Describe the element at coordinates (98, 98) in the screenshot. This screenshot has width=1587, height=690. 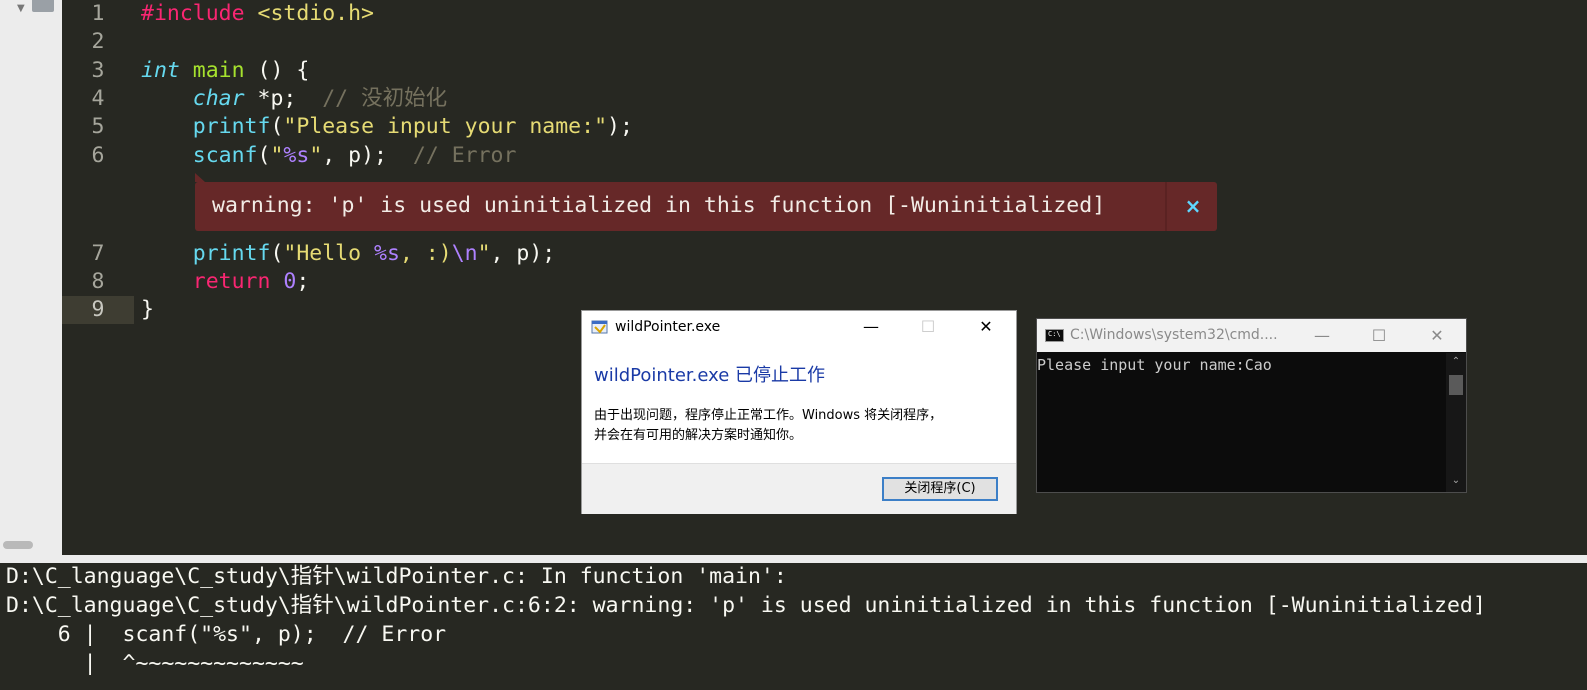
I see `line-number: 4` at that location.